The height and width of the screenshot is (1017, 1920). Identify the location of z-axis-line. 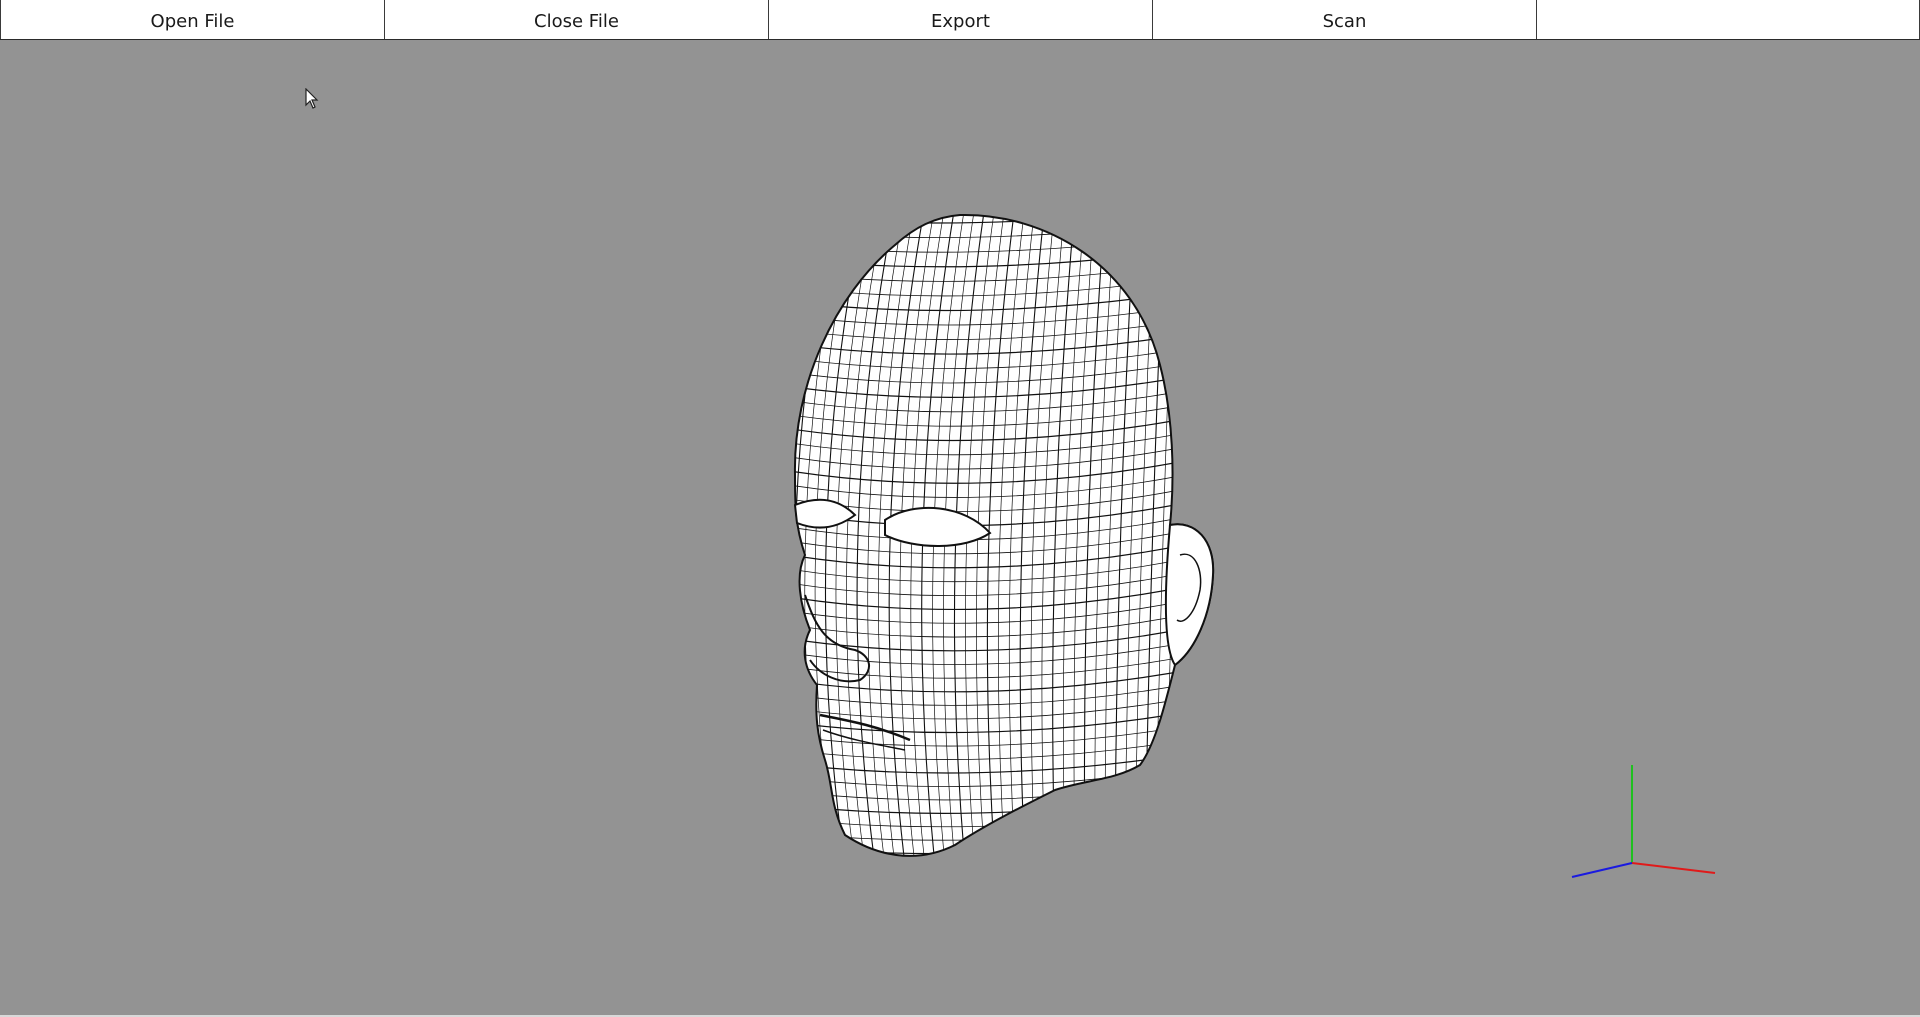
(1602, 870).